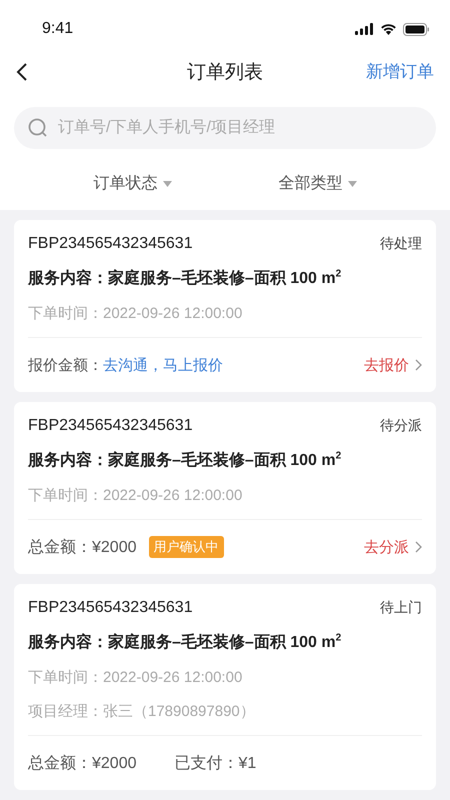  I want to click on signal-icon, so click(364, 29).